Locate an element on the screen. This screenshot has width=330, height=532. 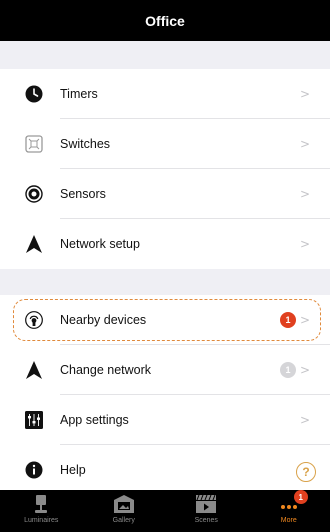
clapperboard-icon is located at coordinates (206, 504).